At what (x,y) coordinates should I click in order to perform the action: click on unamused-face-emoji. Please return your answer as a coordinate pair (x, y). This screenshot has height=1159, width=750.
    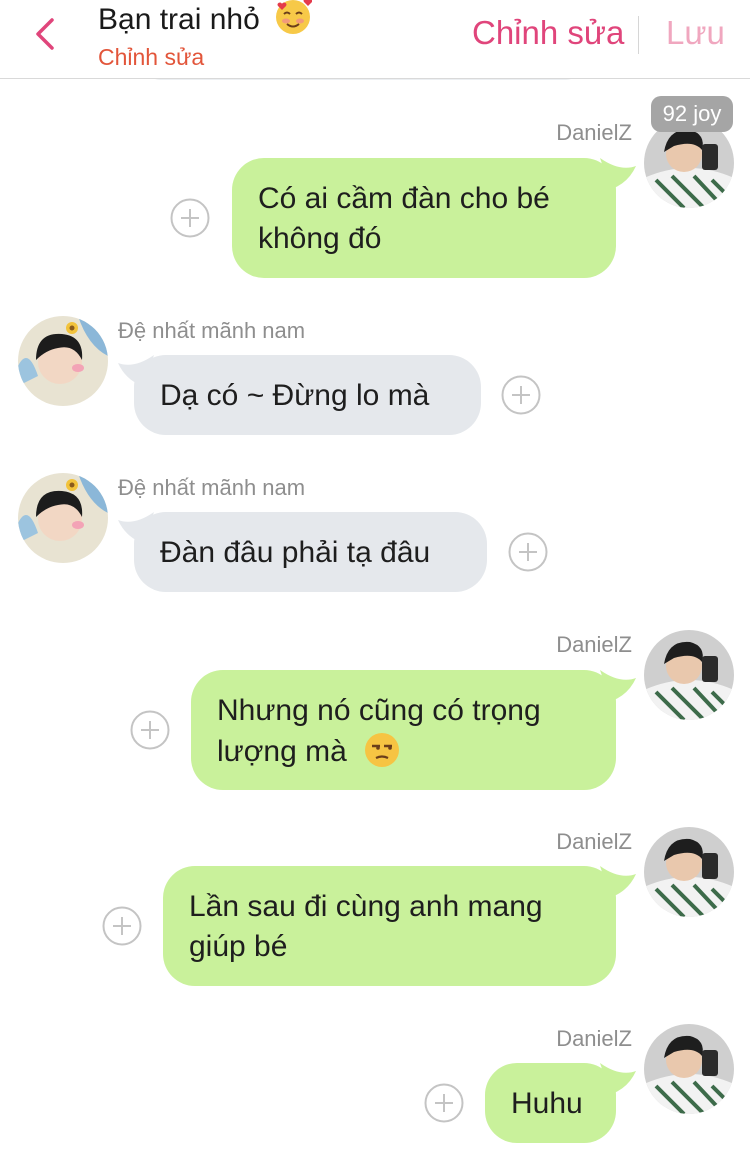
    Looking at the image, I should click on (382, 755).